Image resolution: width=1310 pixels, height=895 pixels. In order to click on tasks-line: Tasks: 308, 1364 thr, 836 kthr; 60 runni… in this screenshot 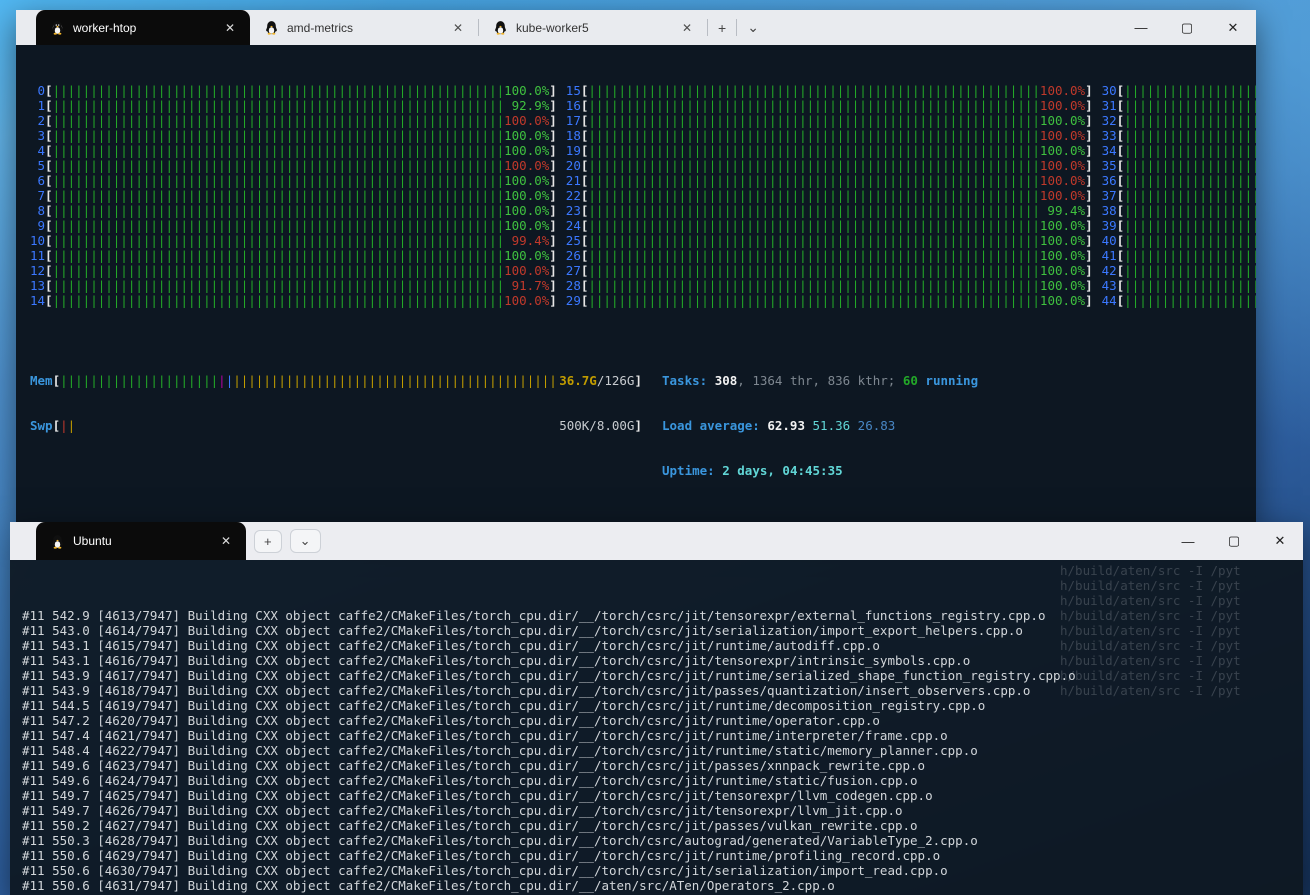, I will do `click(820, 380)`.